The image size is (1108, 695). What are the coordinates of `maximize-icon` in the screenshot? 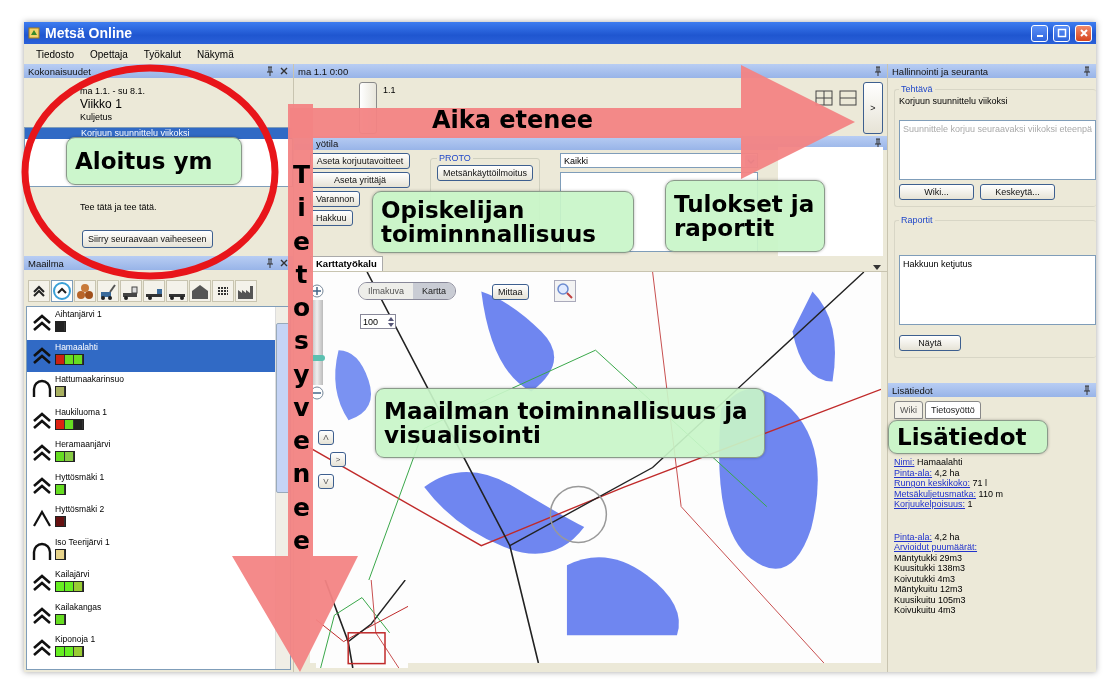 It's located at (1061, 33).